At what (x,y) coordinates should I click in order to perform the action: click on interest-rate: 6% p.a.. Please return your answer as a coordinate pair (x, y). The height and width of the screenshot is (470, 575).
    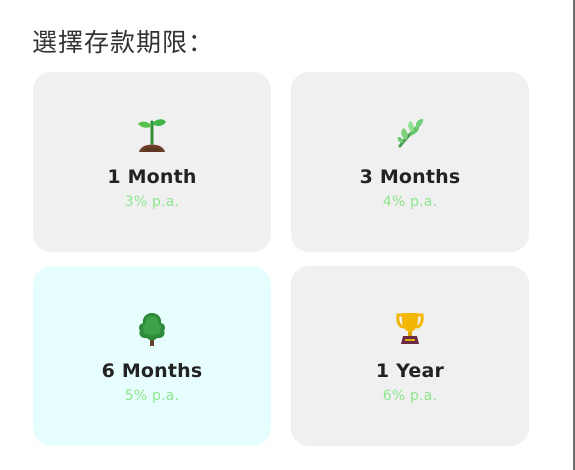
    Looking at the image, I should click on (410, 396).